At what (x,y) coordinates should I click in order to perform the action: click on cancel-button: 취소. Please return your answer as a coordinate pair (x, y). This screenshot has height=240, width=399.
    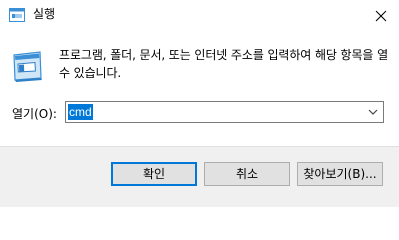
    Looking at the image, I should click on (247, 174).